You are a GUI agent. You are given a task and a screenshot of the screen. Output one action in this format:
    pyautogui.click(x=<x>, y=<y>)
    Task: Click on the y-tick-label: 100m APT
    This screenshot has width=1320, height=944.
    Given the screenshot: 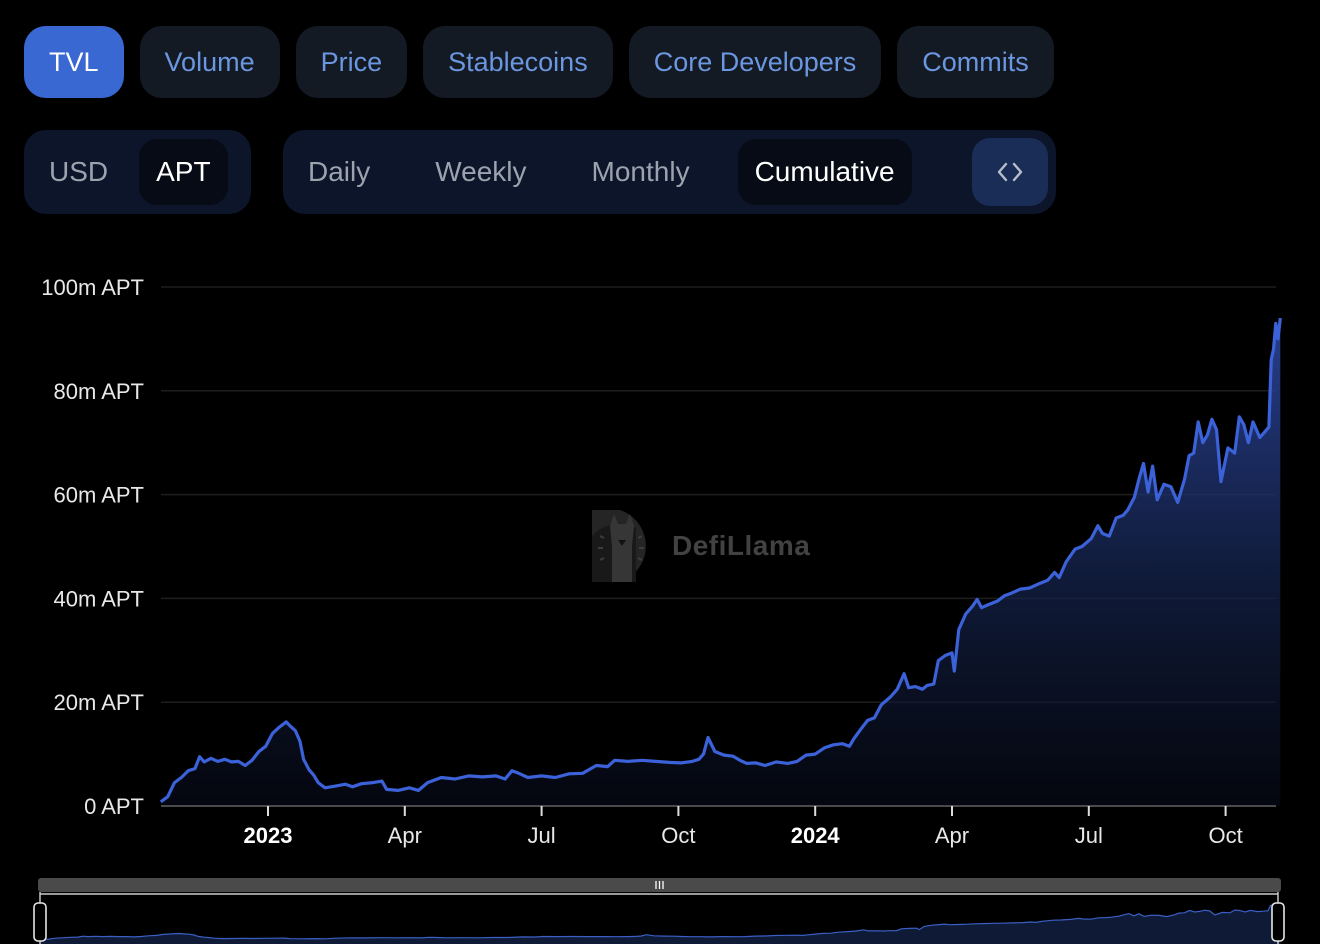 What is the action you would take?
    pyautogui.click(x=92, y=287)
    